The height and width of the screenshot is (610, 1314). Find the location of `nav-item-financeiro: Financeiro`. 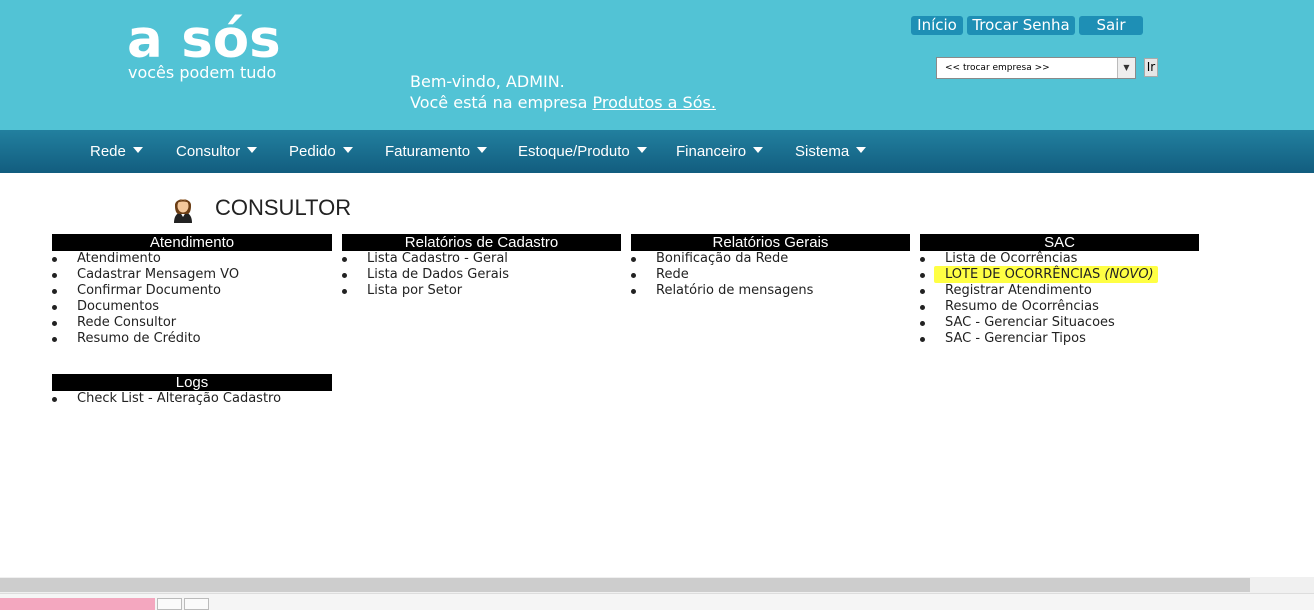

nav-item-financeiro: Financeiro is located at coordinates (720, 151).